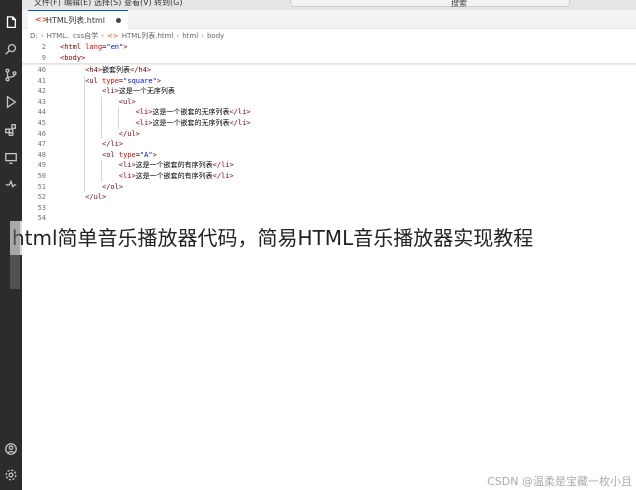 The height and width of the screenshot is (490, 636). Describe the element at coordinates (41, 123) in the screenshot. I see `line-number: 45` at that location.